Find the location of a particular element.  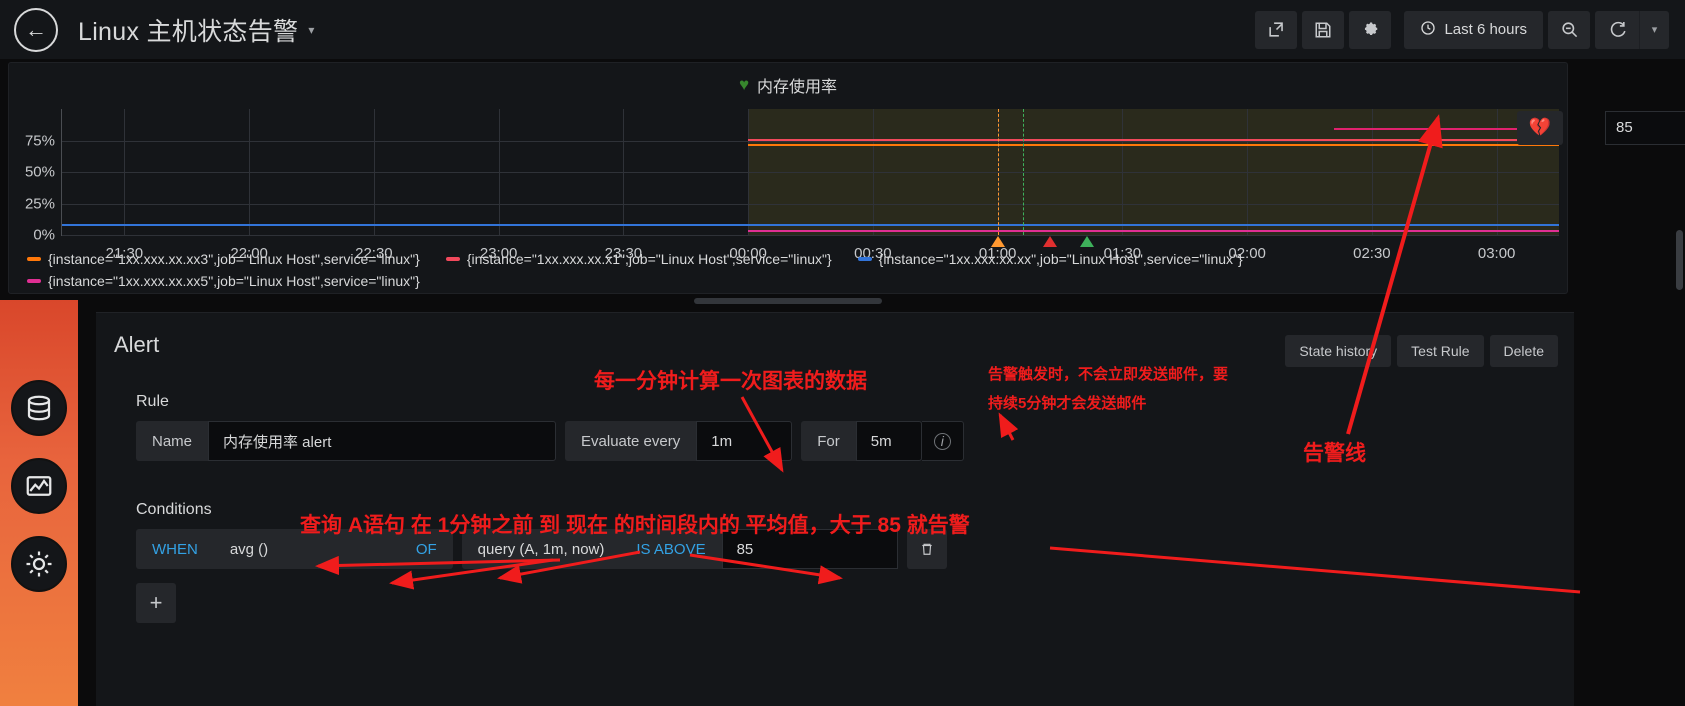

panel-resize-handle is located at coordinates (788, 301).